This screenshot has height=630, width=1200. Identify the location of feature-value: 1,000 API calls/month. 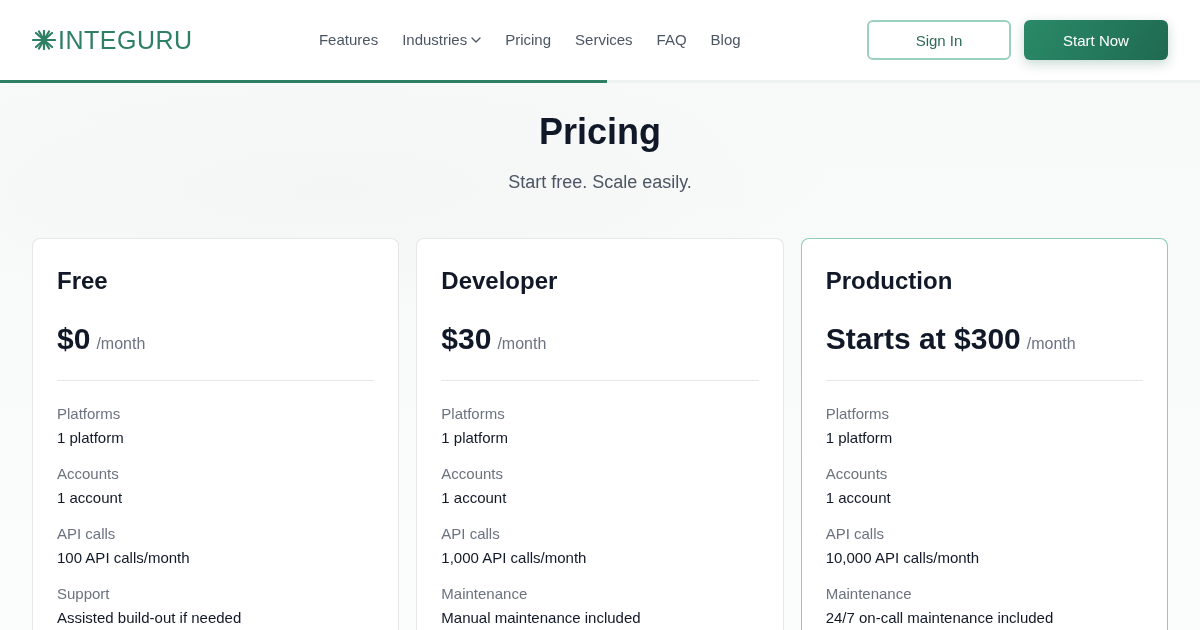
(514, 558).